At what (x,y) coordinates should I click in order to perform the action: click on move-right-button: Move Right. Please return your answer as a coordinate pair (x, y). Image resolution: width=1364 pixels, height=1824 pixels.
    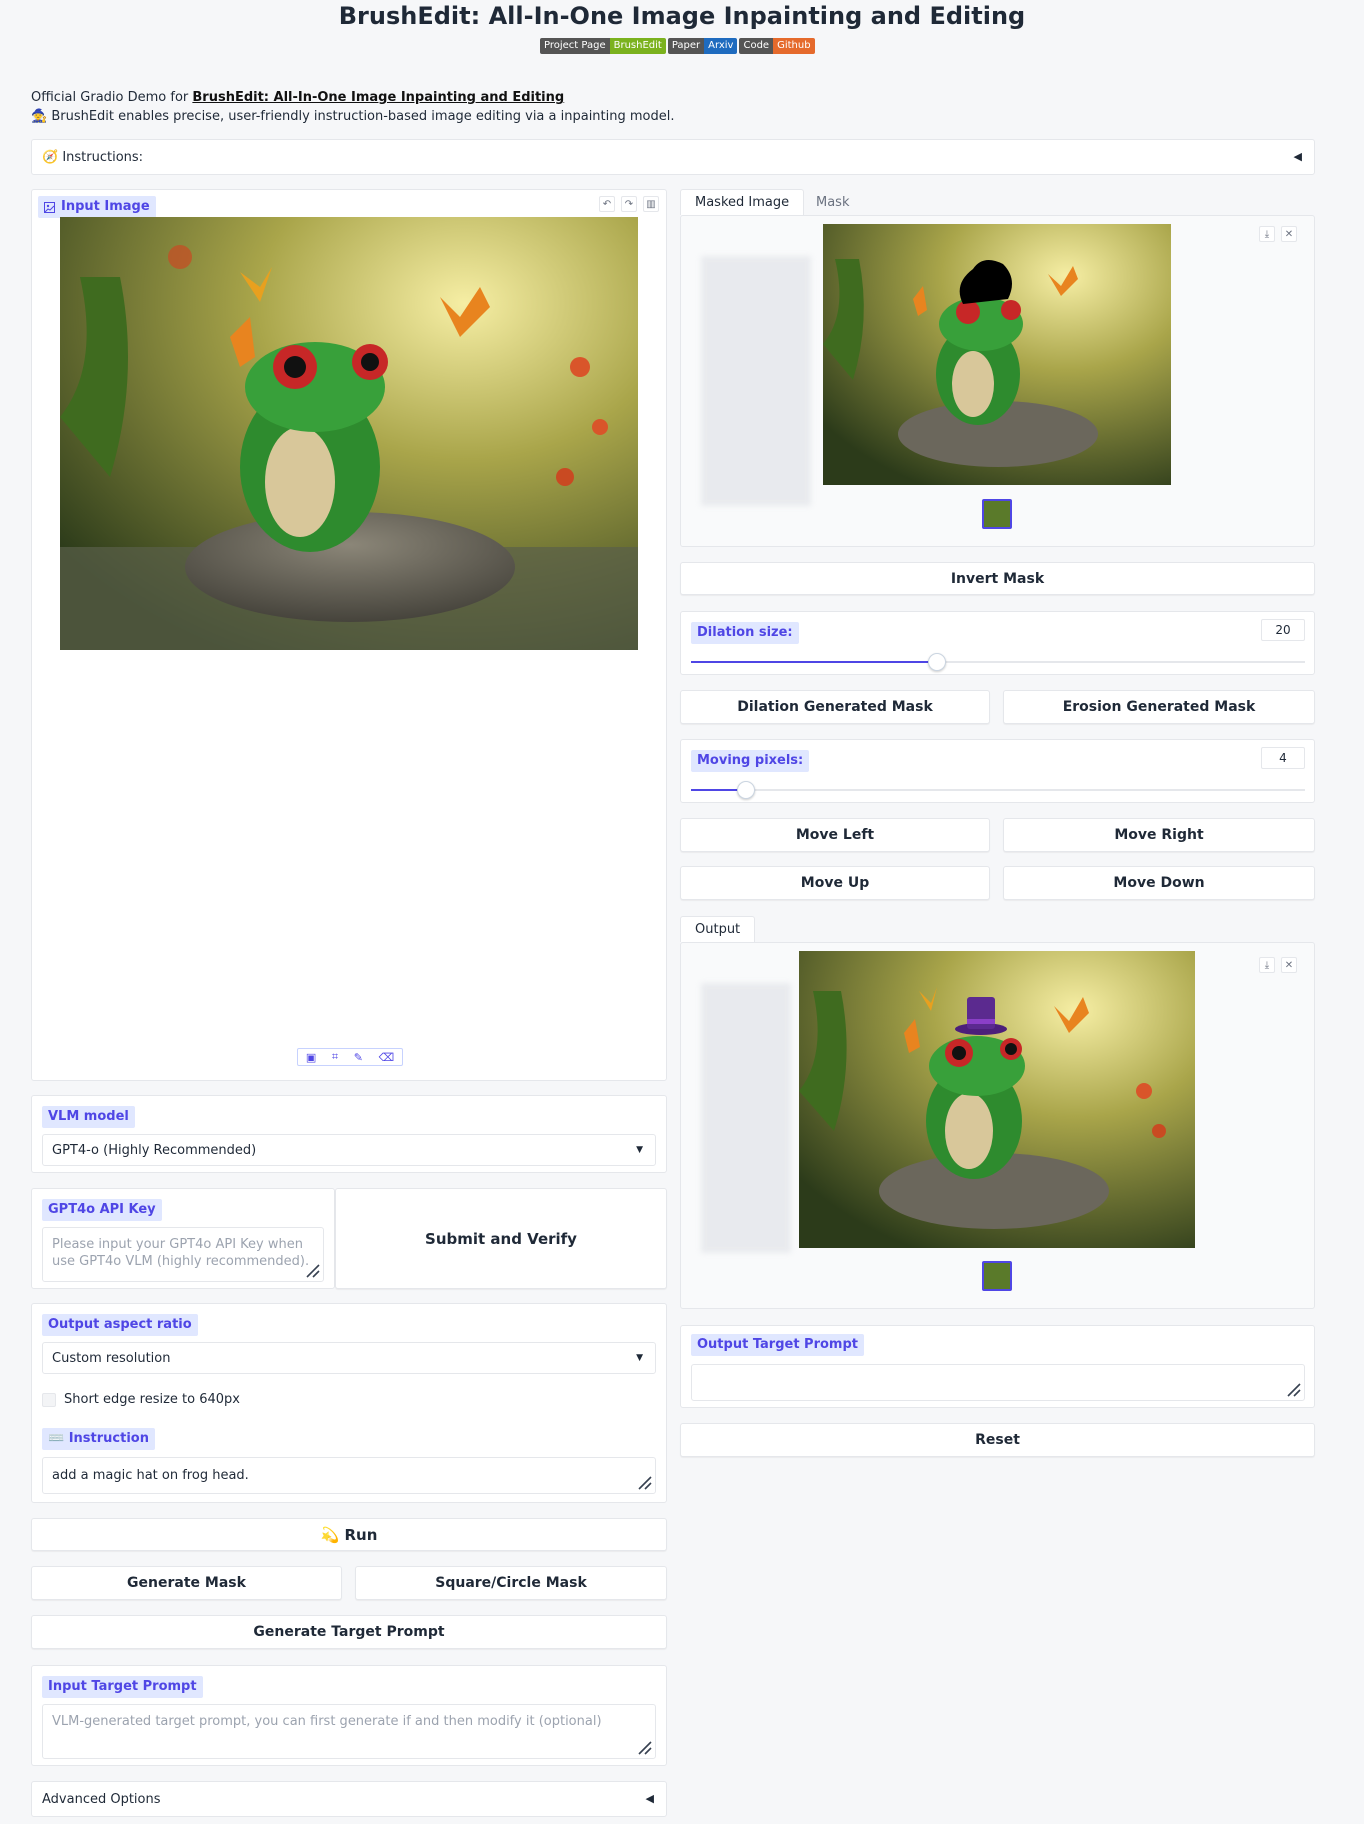
    Looking at the image, I should click on (1159, 835).